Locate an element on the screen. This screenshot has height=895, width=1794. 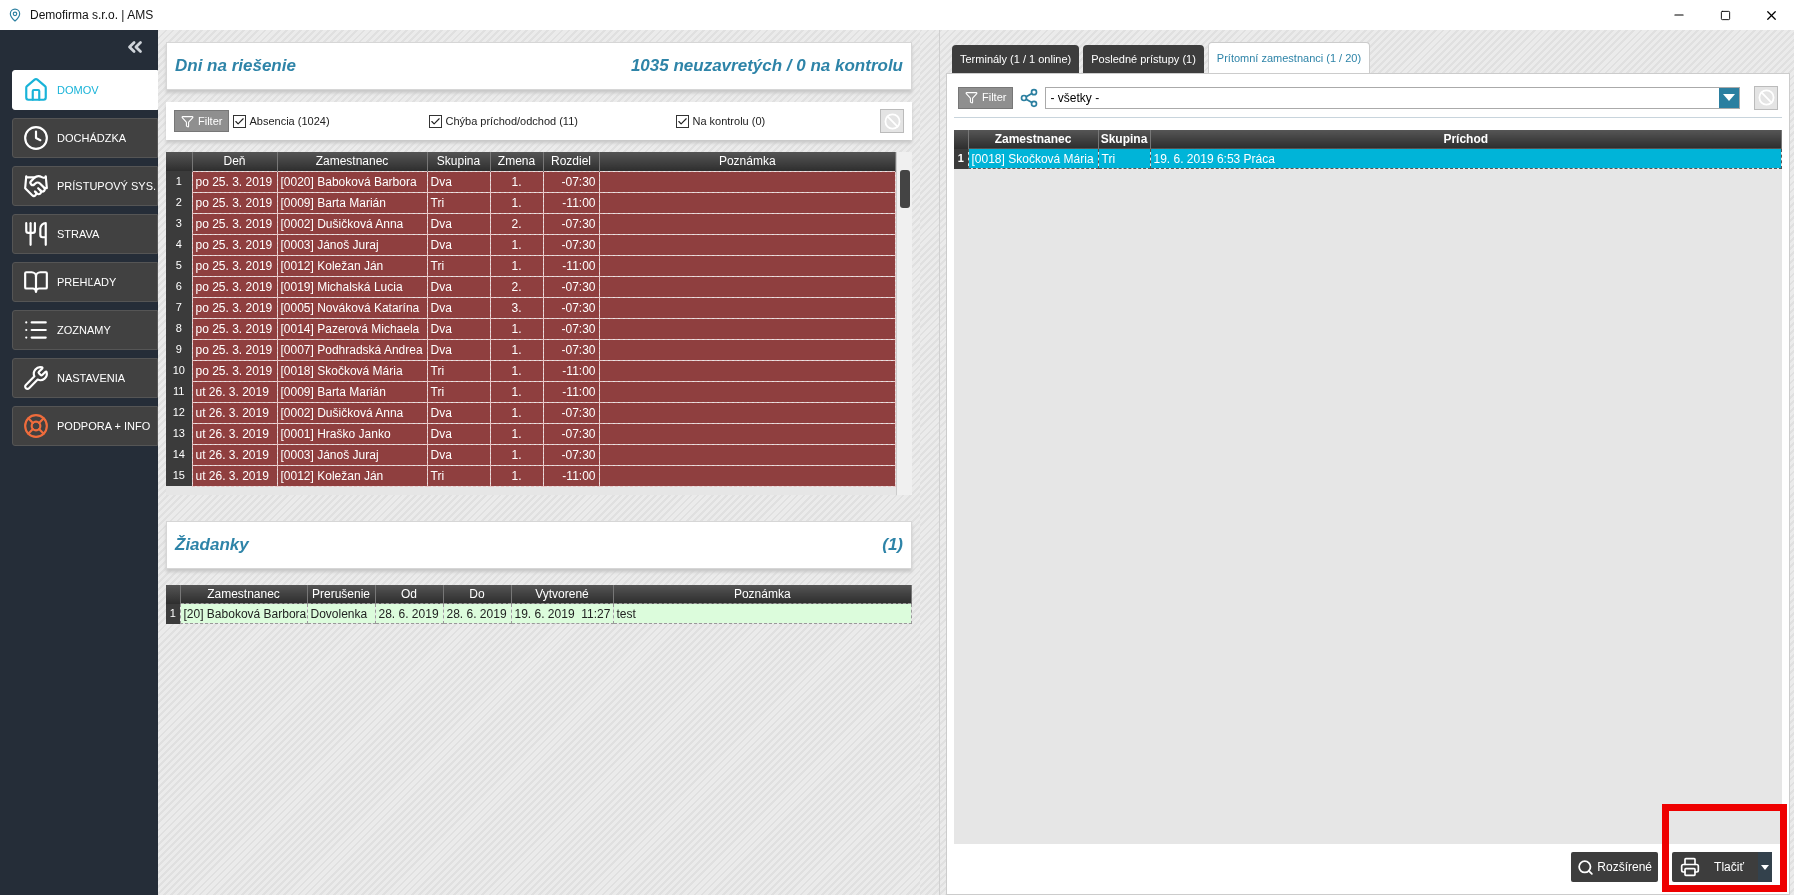
group-icon is located at coordinates (1029, 97).